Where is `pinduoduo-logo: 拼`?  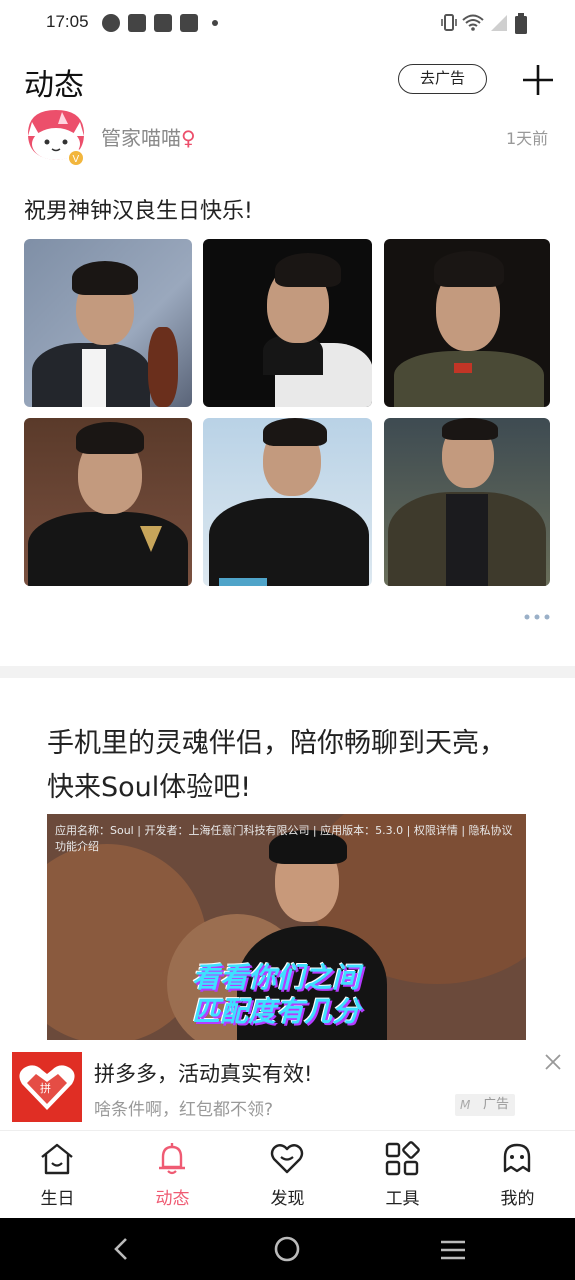 pinduoduo-logo: 拼 is located at coordinates (47, 1087).